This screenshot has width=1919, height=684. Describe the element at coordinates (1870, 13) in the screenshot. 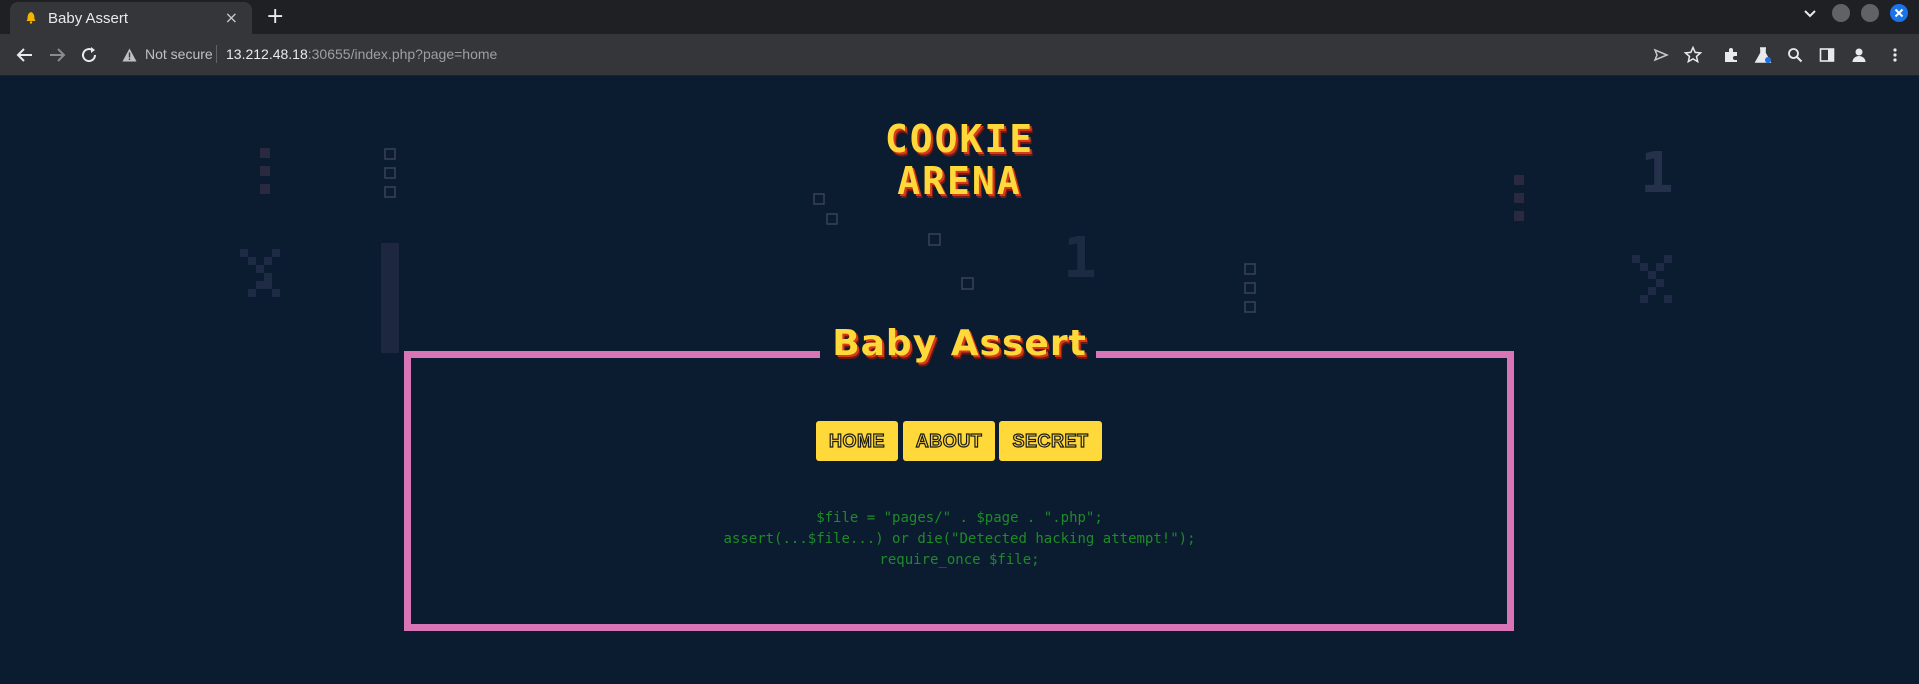

I see `maximize-button` at that location.